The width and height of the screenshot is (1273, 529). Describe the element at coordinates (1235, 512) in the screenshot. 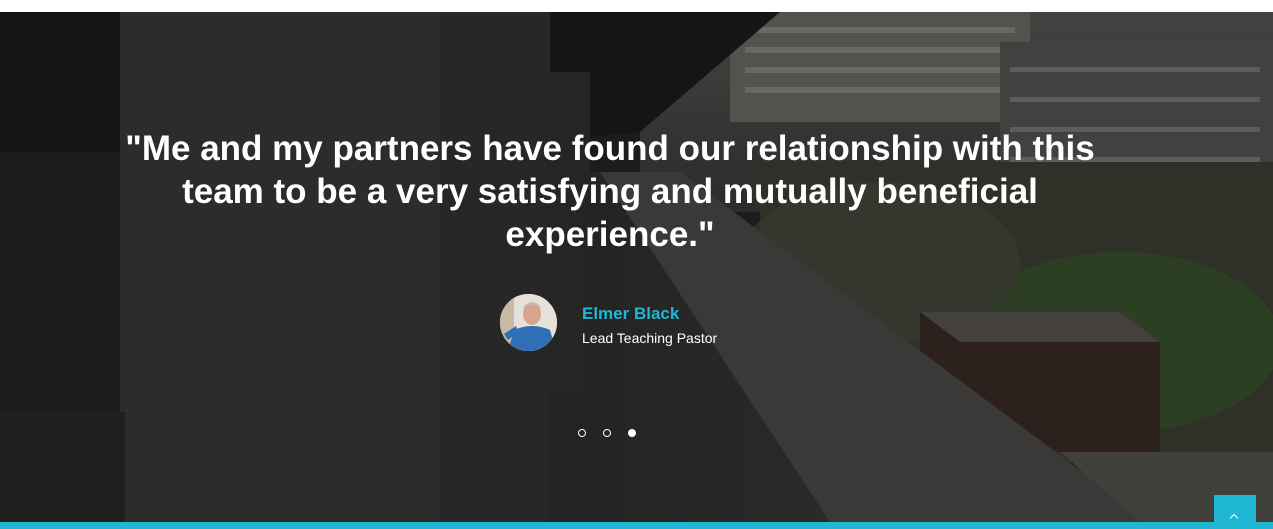

I see `scroll-to-top-button` at that location.